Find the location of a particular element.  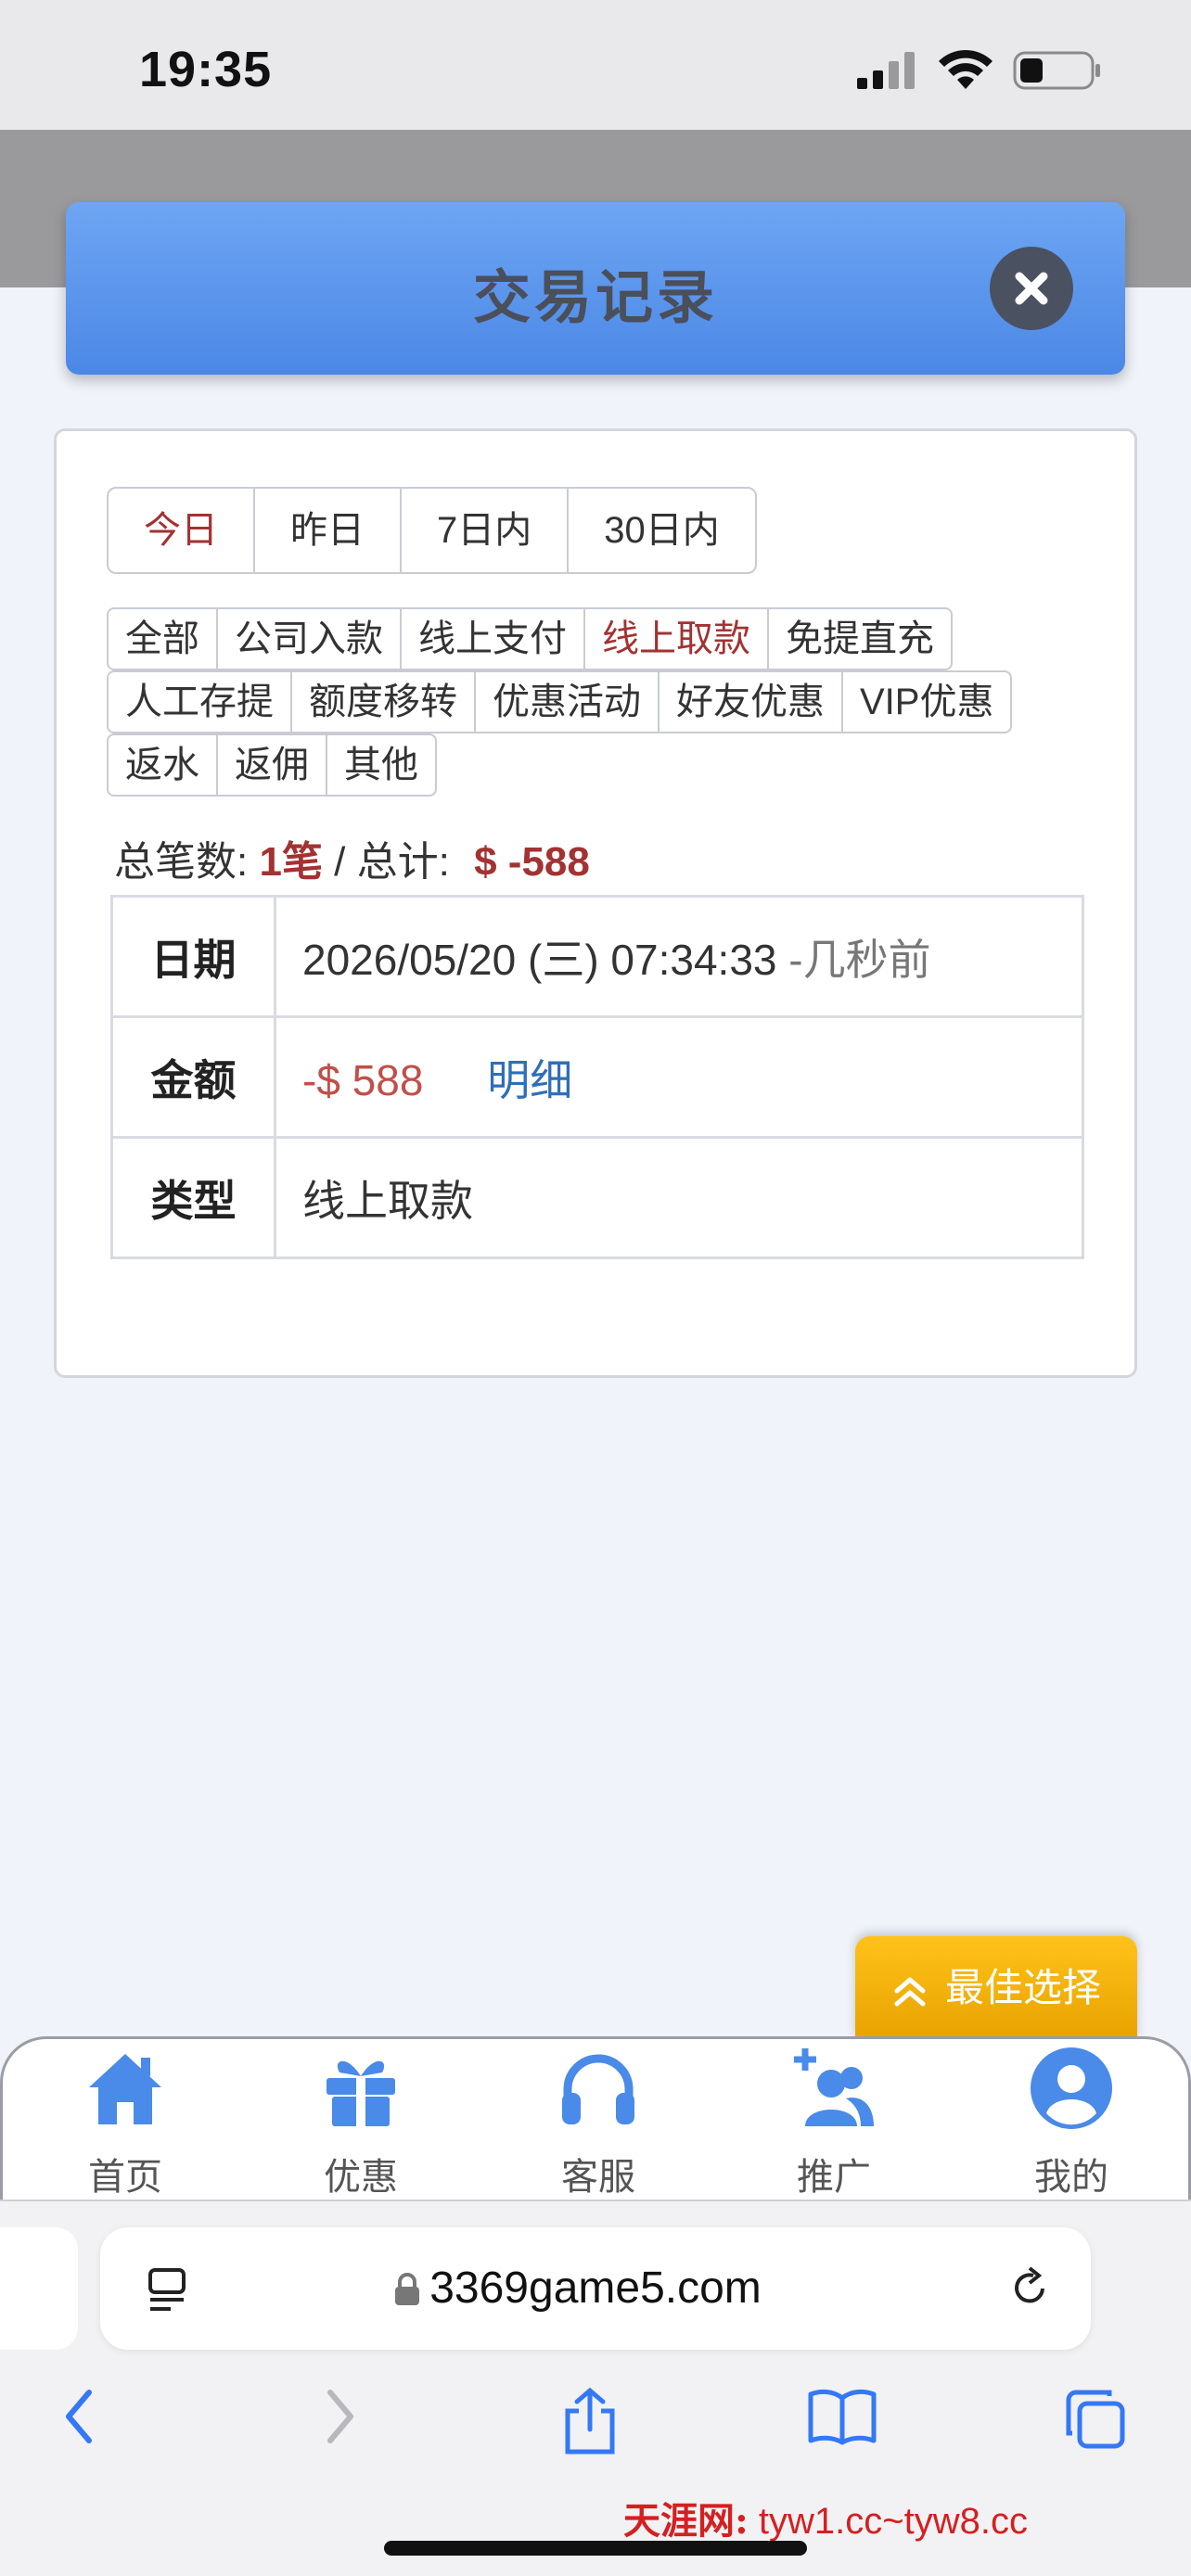

reload-icon is located at coordinates (1029, 2288).